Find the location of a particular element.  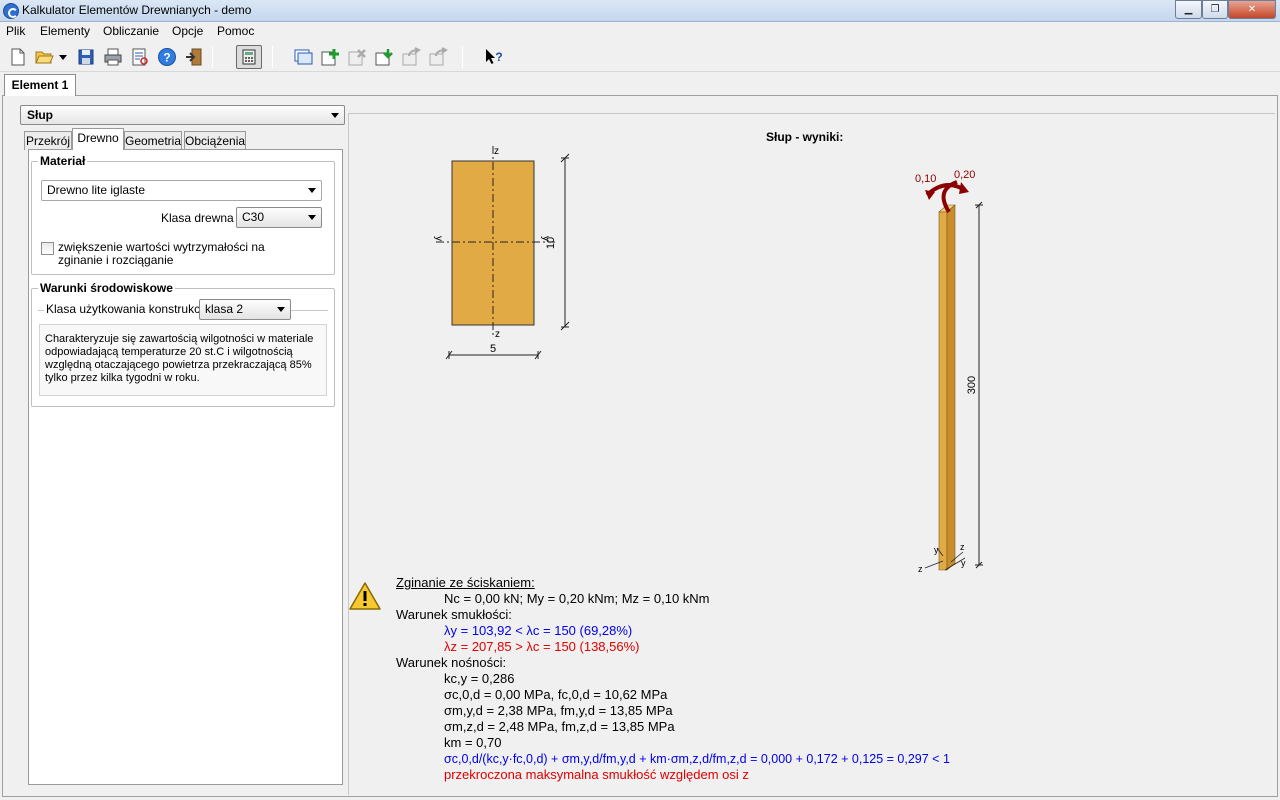

z-axis-label-bottom: z is located at coordinates (497, 334).